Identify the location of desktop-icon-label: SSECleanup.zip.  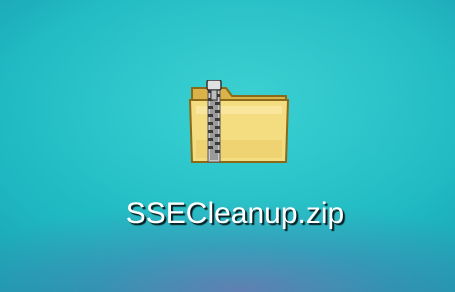
(235, 213).